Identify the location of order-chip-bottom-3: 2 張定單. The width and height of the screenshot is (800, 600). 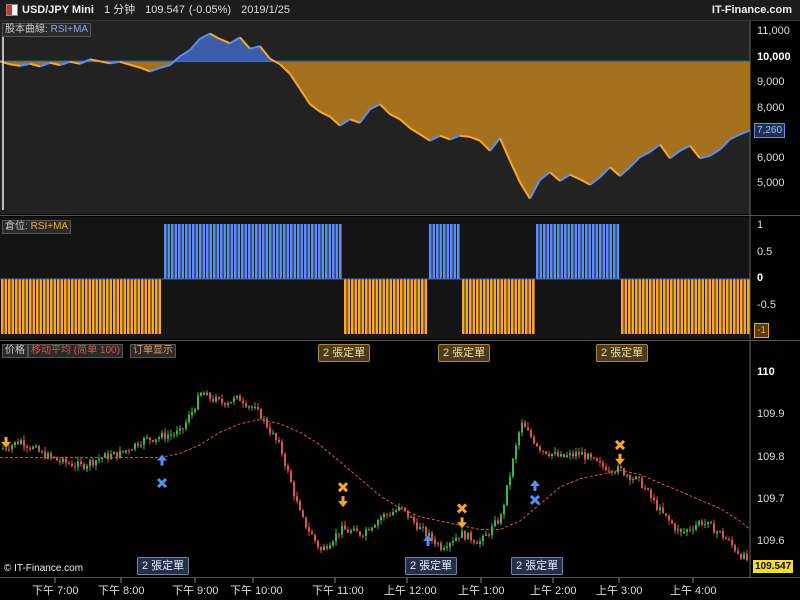
(537, 566).